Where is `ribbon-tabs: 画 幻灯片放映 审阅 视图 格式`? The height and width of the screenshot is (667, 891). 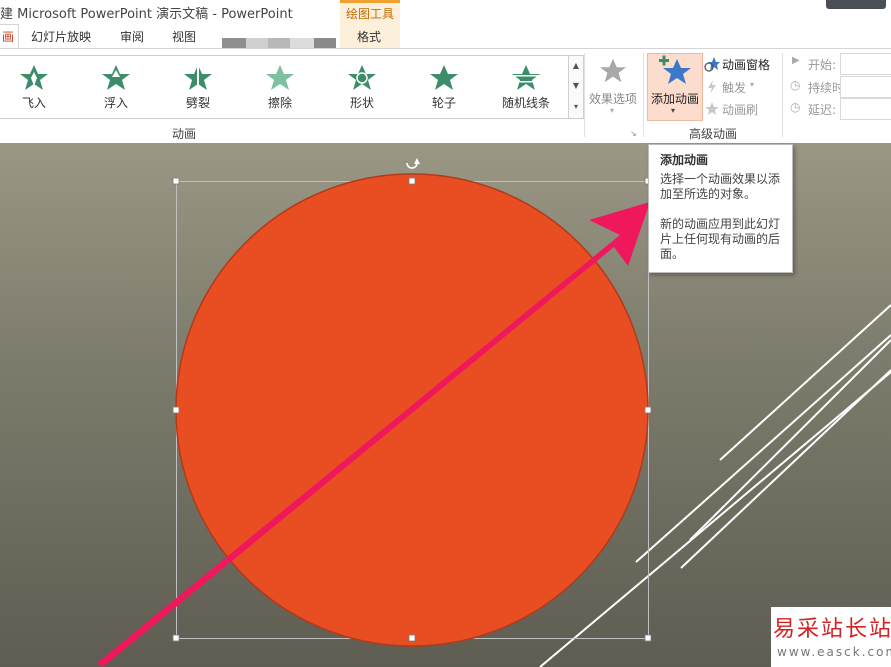
ribbon-tabs: 画 幻灯片放映 审阅 视图 格式 is located at coordinates (445, 36).